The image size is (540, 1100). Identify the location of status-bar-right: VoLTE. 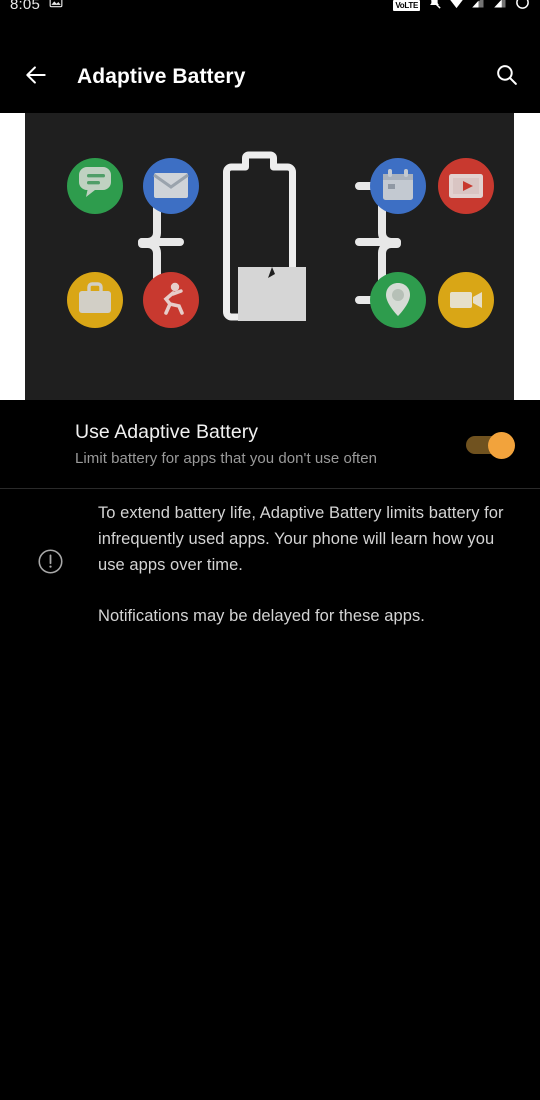
(461, 7).